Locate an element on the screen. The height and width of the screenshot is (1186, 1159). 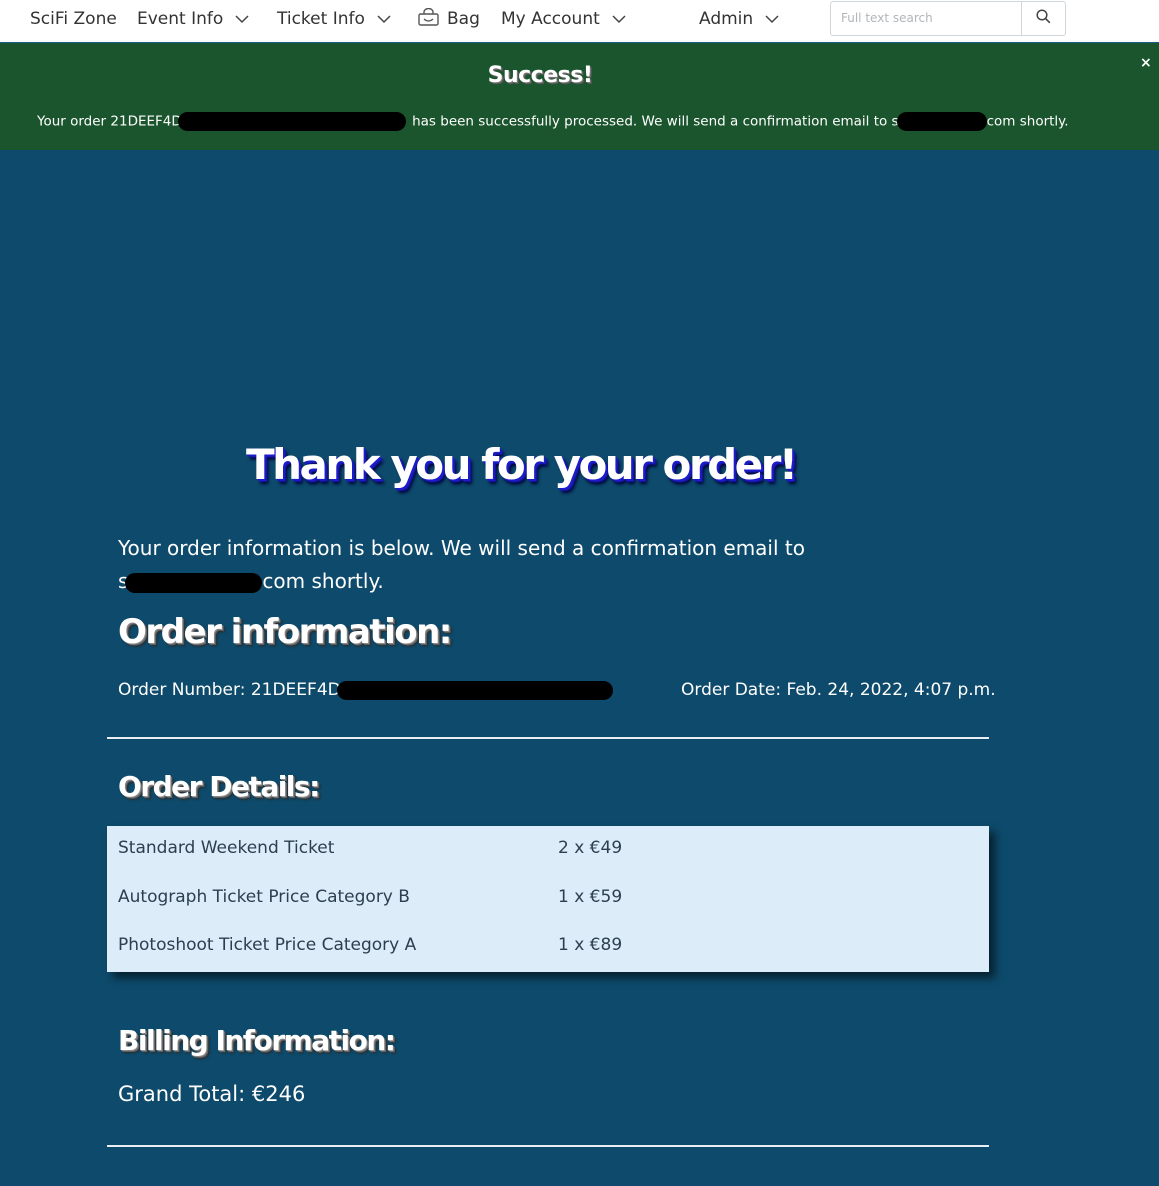
billing-information-heading: Billing Information: is located at coordinates (257, 1040).